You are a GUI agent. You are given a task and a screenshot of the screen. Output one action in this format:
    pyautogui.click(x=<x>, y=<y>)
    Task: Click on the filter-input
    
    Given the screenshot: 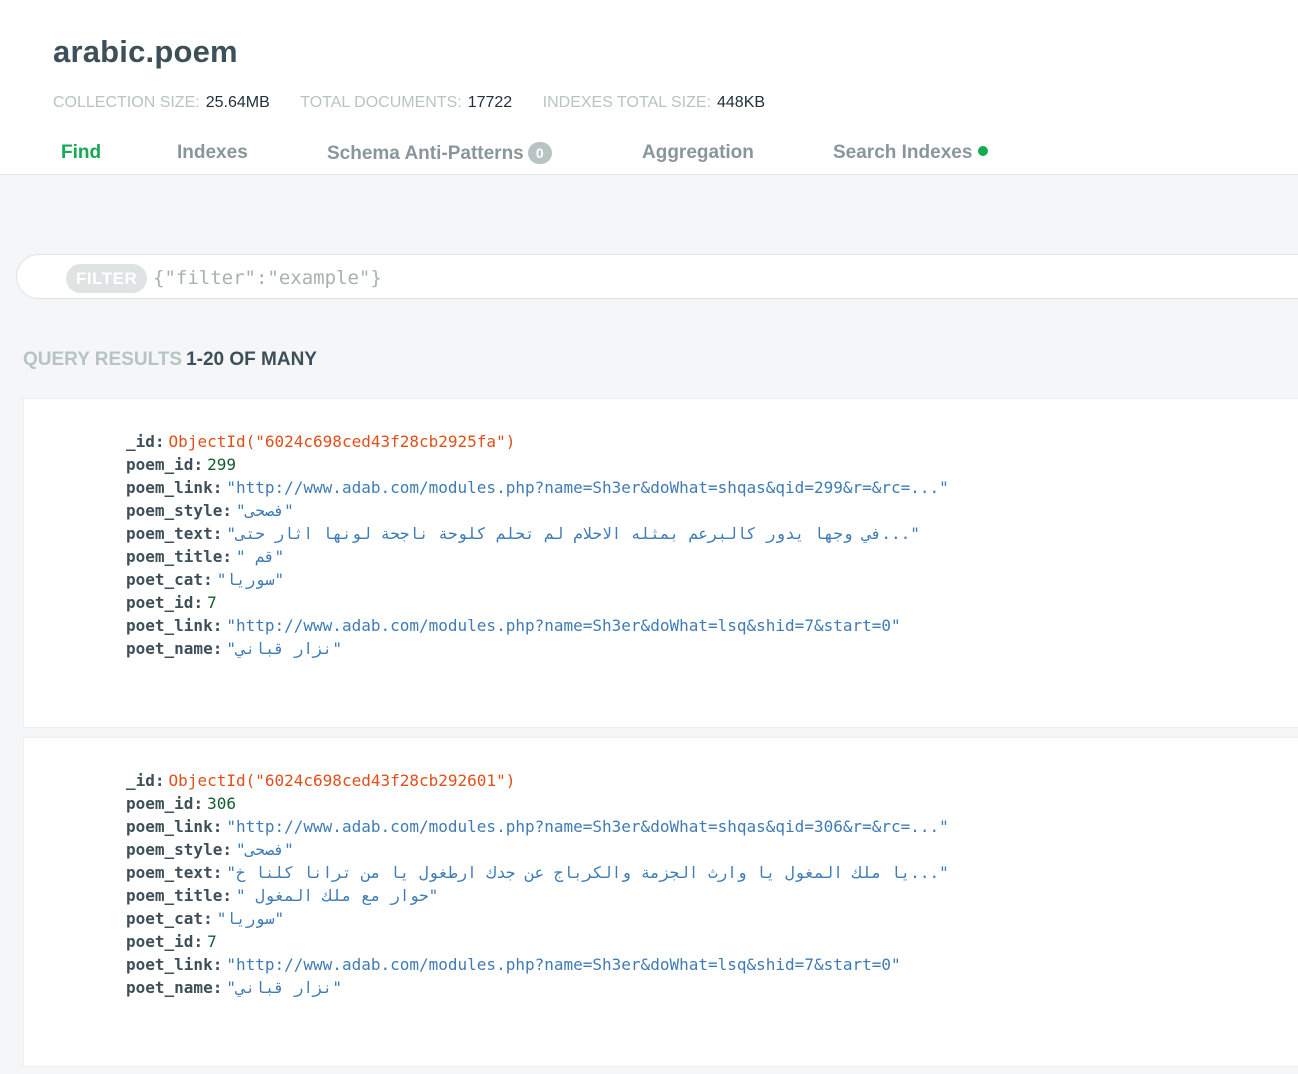 What is the action you would take?
    pyautogui.click(x=603, y=277)
    